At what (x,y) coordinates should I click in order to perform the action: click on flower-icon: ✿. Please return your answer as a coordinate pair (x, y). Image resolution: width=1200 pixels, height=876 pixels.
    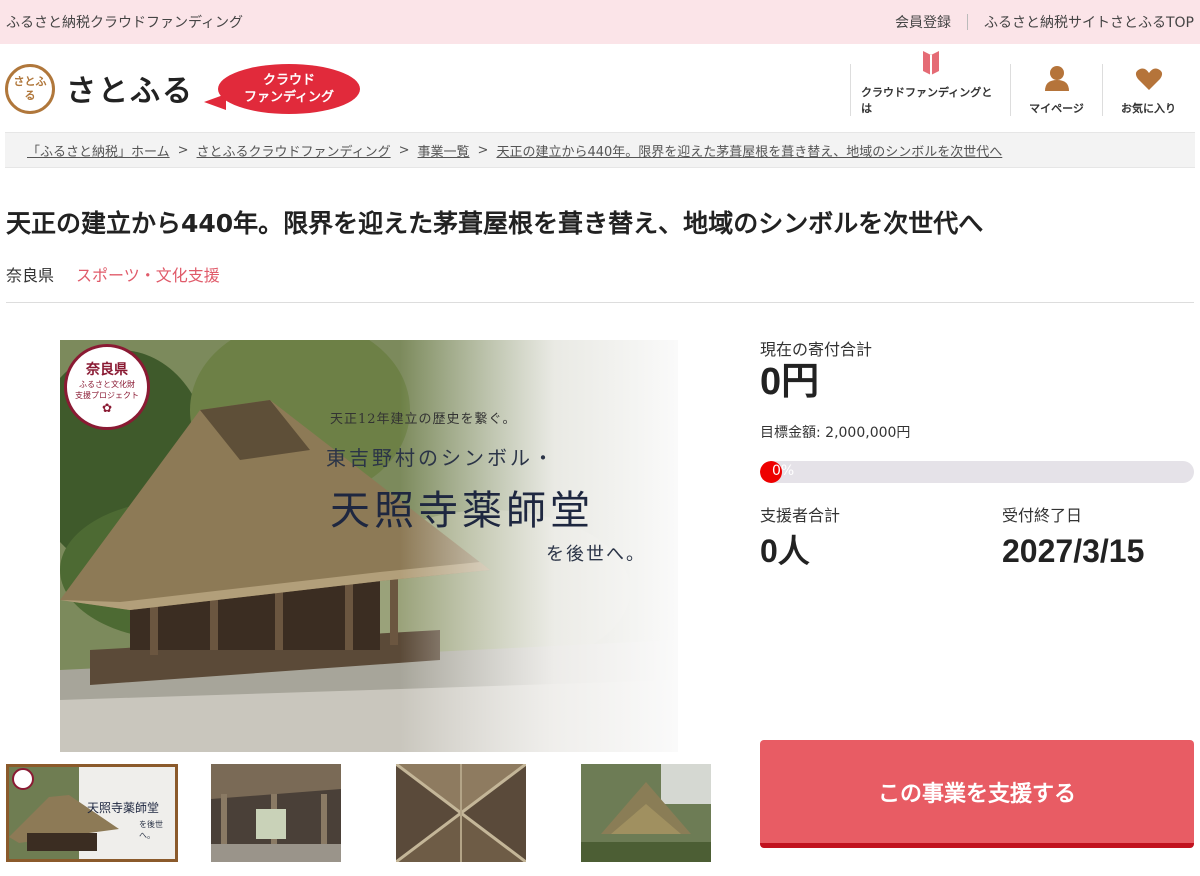
    Looking at the image, I should click on (107, 408).